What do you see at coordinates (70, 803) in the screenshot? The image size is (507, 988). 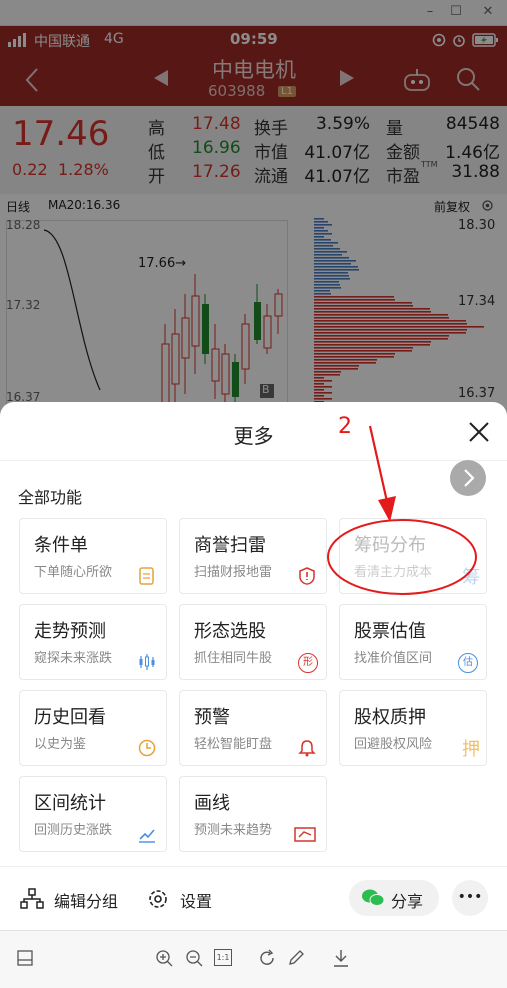 I see `card-title: 区间统计` at bounding box center [70, 803].